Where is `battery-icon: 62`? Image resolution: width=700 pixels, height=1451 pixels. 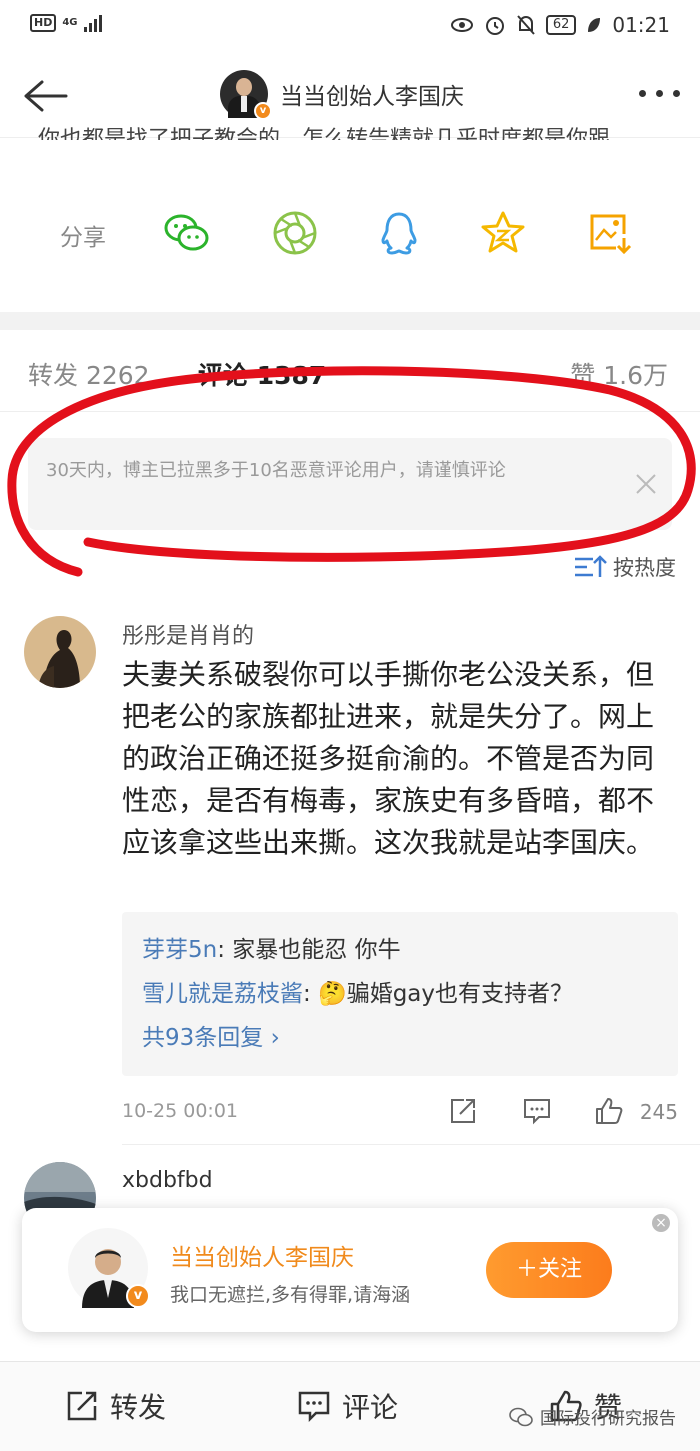
battery-icon: 62 is located at coordinates (561, 25).